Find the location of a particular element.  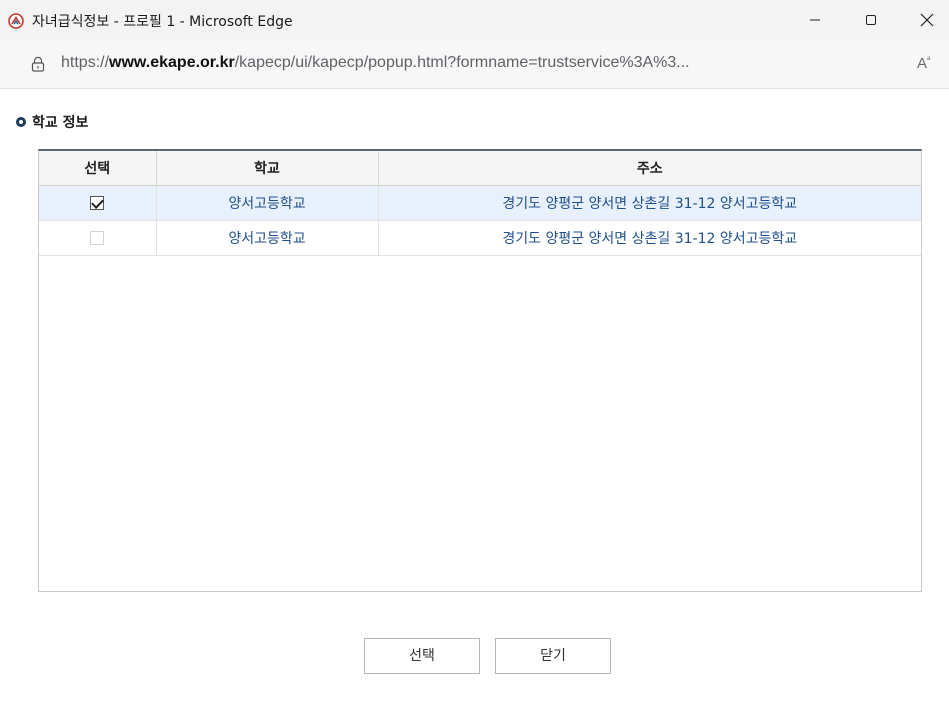

maximize-button is located at coordinates (871, 20).